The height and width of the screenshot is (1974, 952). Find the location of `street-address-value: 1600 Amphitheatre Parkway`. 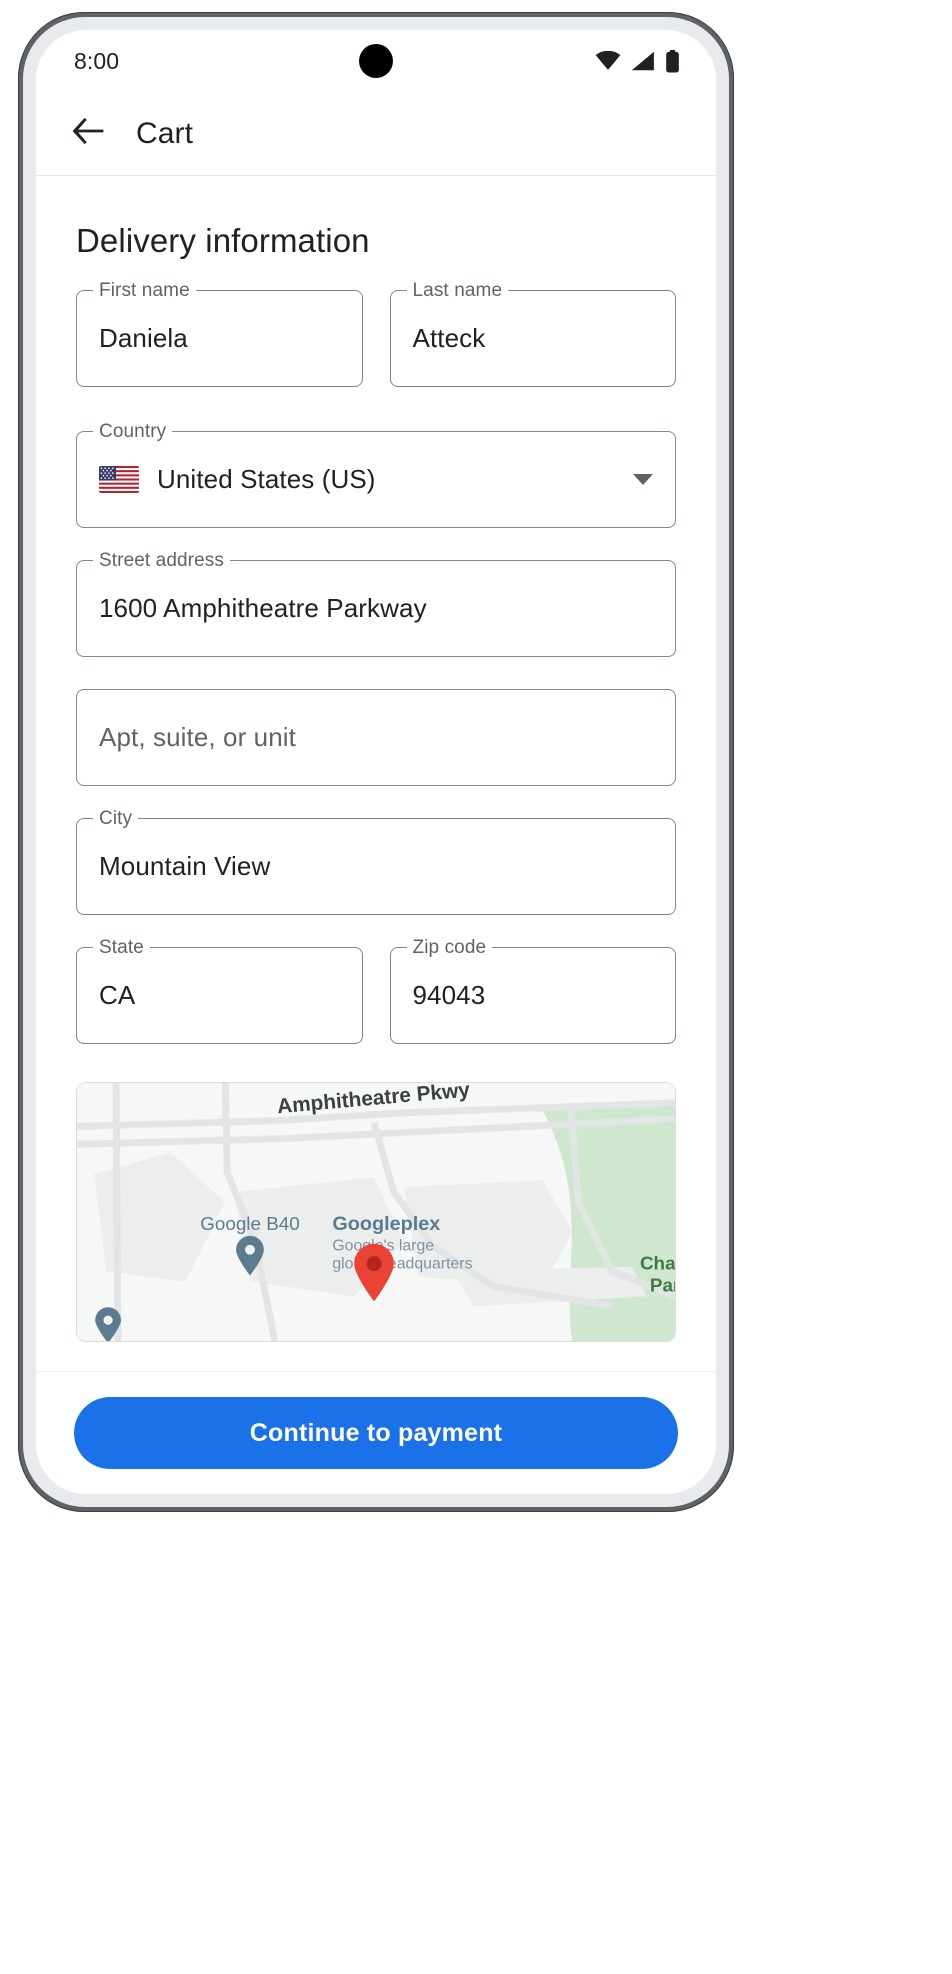

street-address-value: 1600 Amphitheatre Parkway is located at coordinates (263, 608).